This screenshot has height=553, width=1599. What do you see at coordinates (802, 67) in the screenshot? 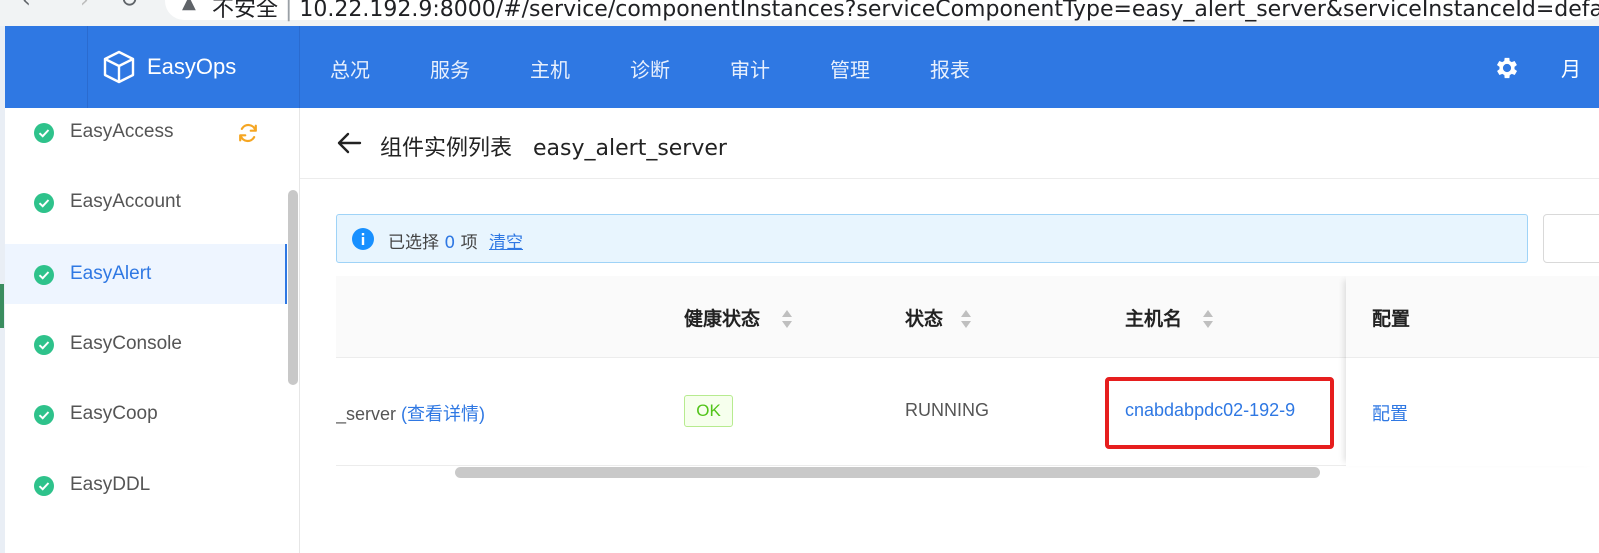
I see `top-navigation: EasyOps 总况 服务 主机 诊断 审计 管理 报表 月` at bounding box center [802, 67].